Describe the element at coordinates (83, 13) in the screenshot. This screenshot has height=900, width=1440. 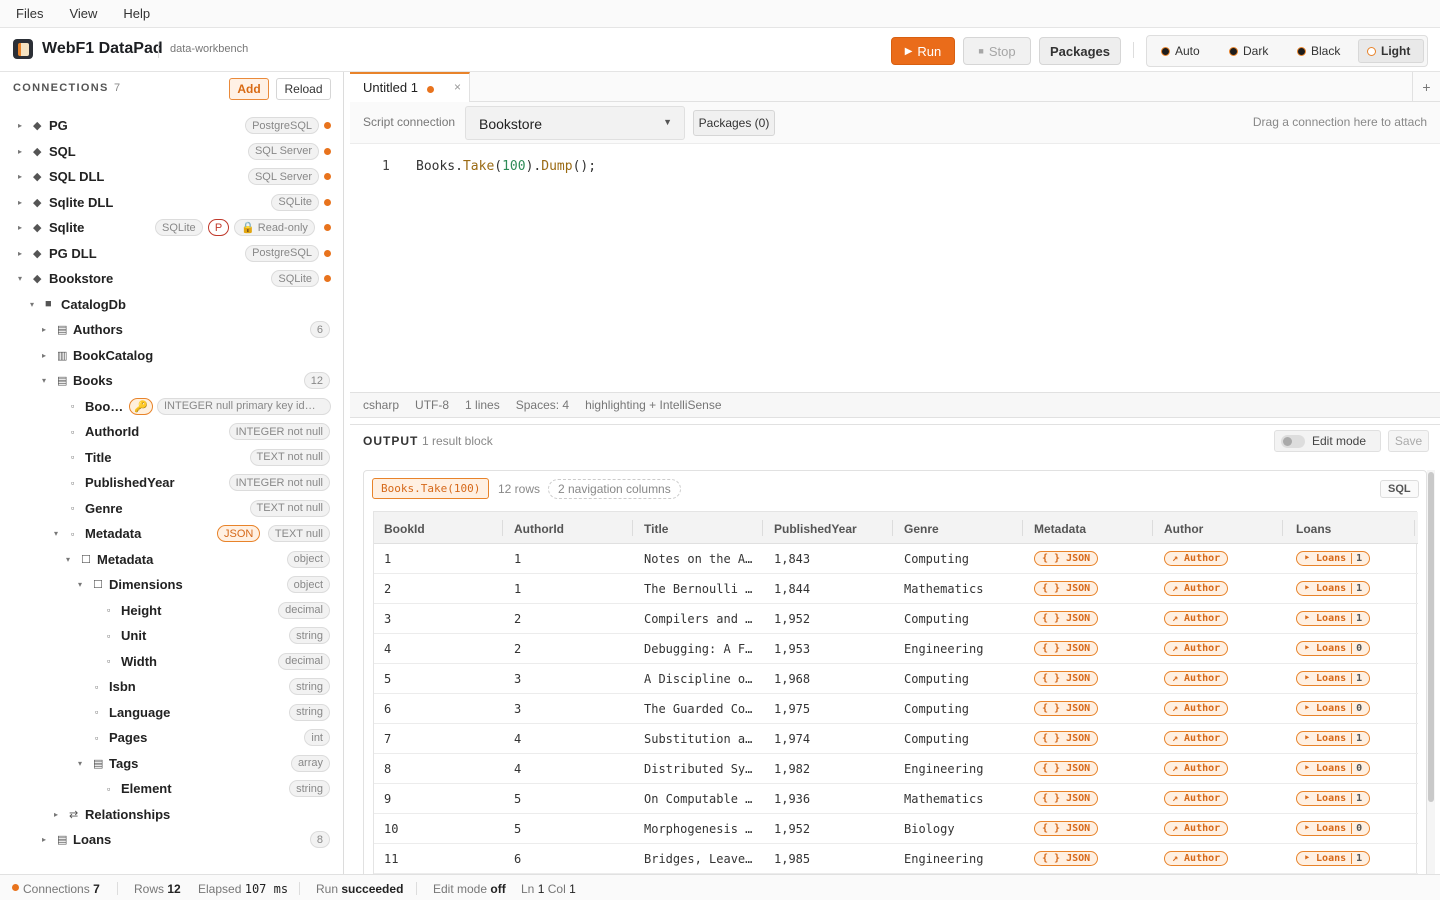
I see `menu-view: View` at that location.